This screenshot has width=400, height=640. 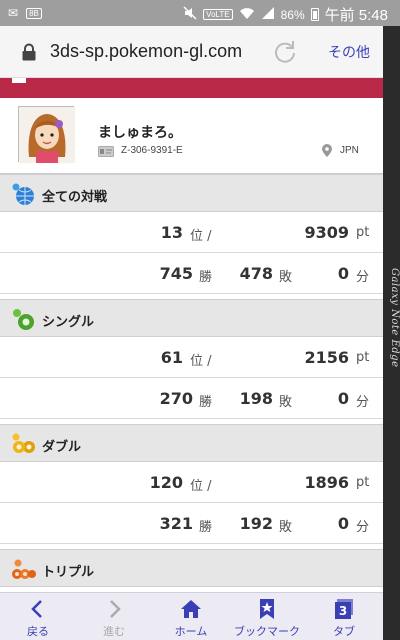 What do you see at coordinates (34, 13) in the screenshot?
I see `notification-icon: 8B` at bounding box center [34, 13].